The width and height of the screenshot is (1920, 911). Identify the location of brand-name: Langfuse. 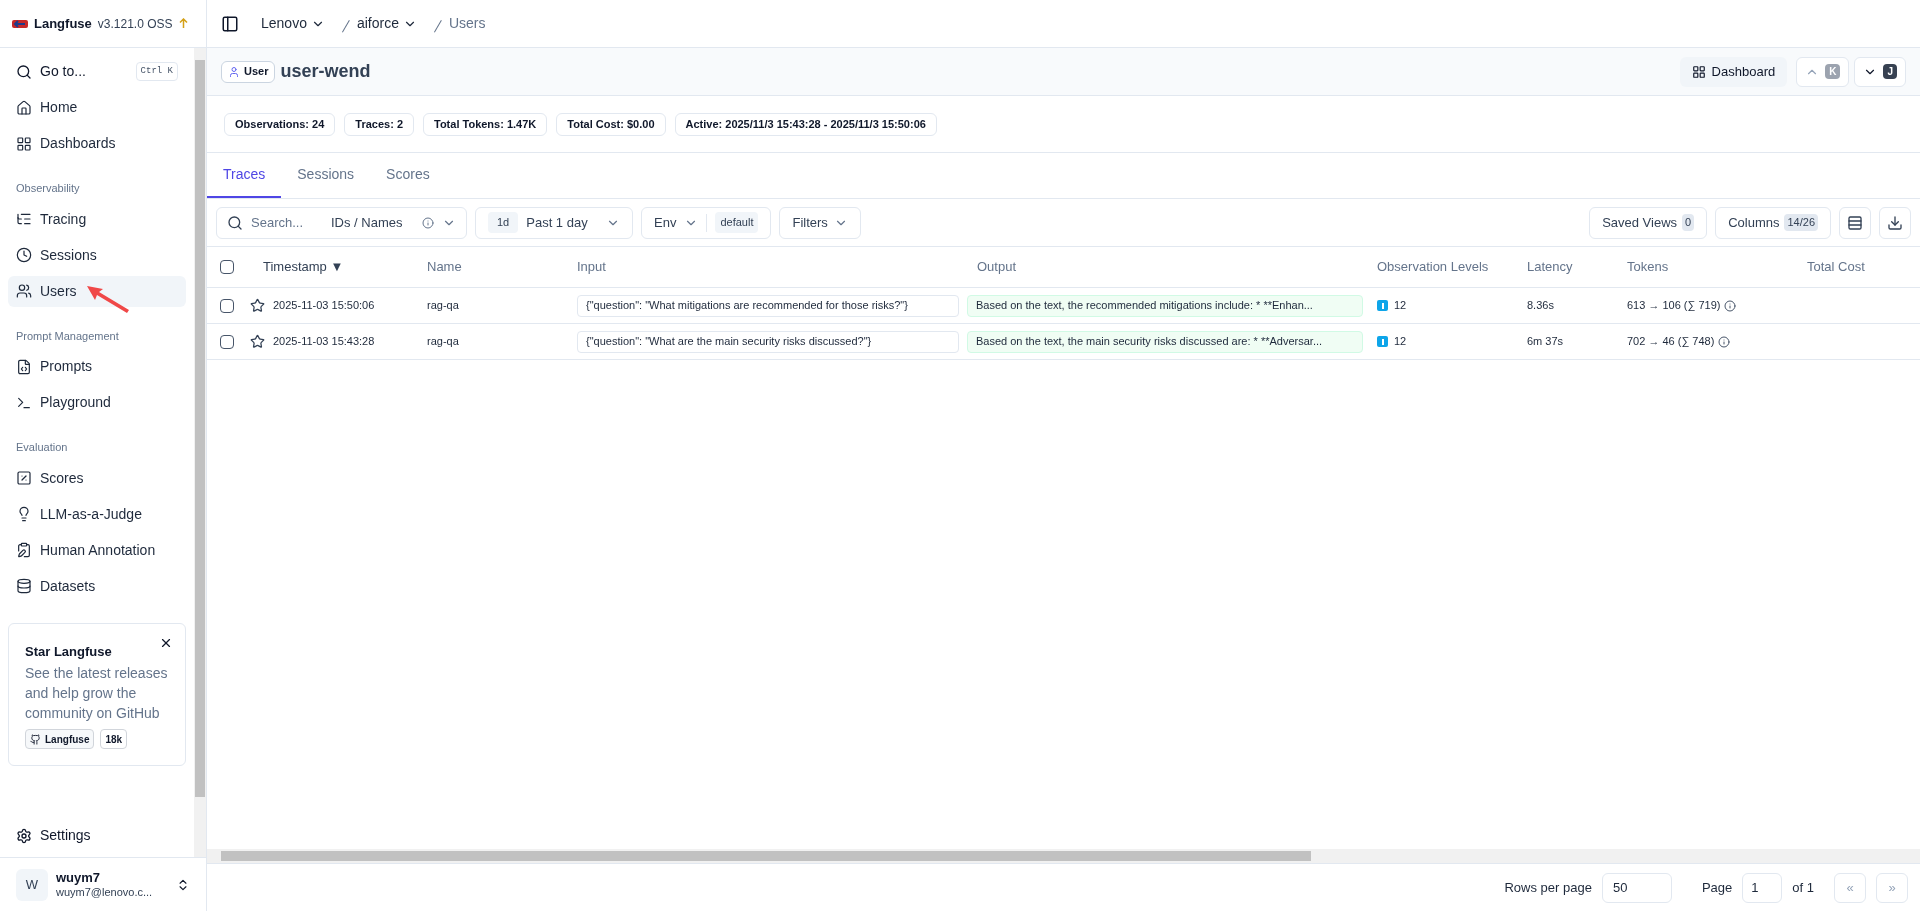
(63, 23).